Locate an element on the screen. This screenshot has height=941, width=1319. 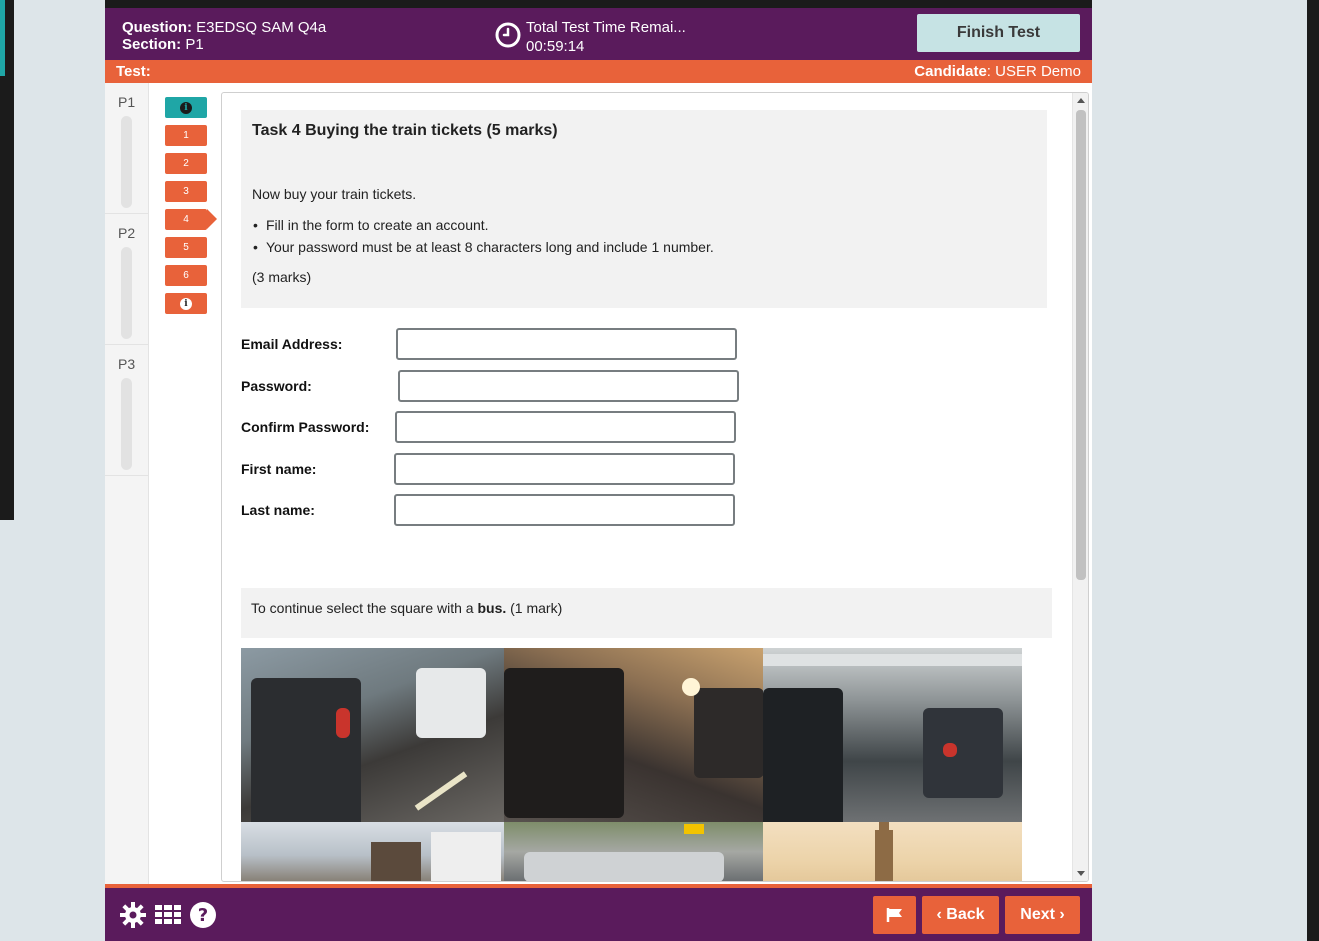
question-button-4: 4 is located at coordinates (191, 219).